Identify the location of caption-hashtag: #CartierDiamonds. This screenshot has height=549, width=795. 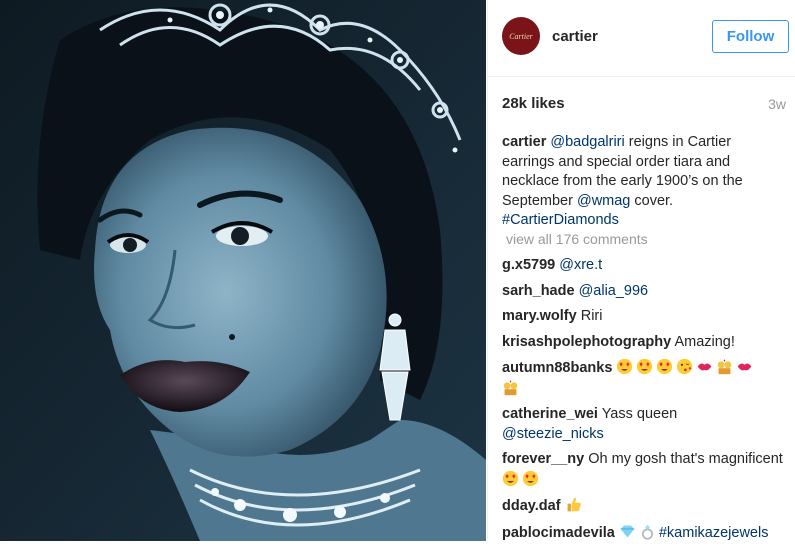
(560, 220).